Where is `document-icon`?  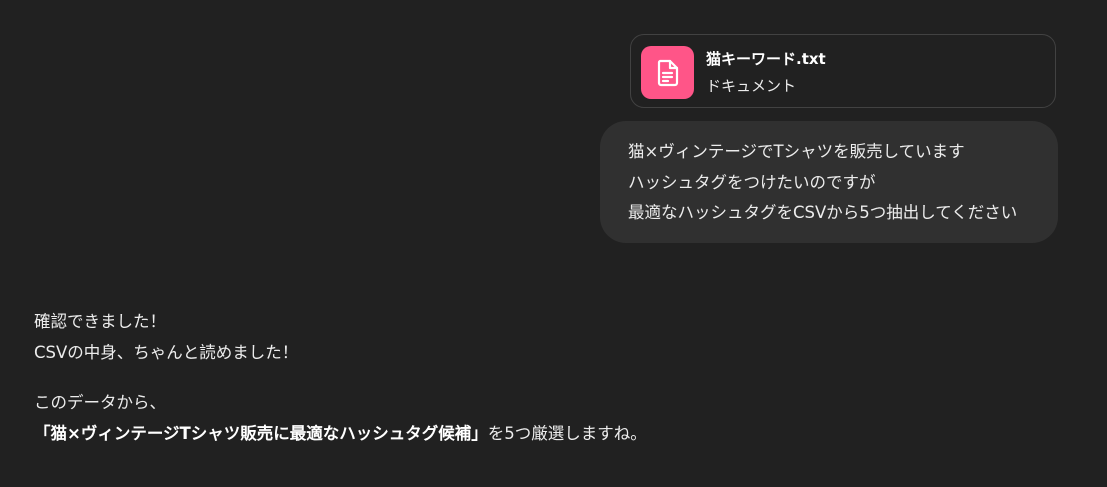
document-icon is located at coordinates (667, 72).